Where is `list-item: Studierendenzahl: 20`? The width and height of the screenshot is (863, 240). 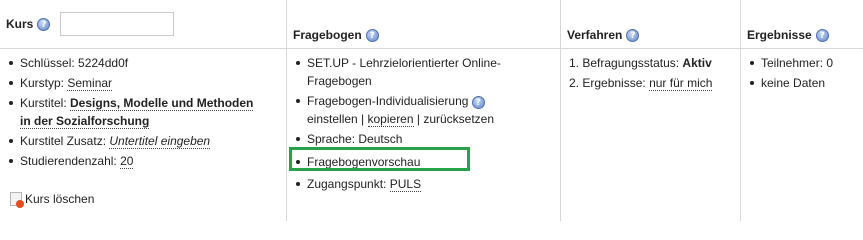
list-item: Studierendenzahl: 20 is located at coordinates (145, 161).